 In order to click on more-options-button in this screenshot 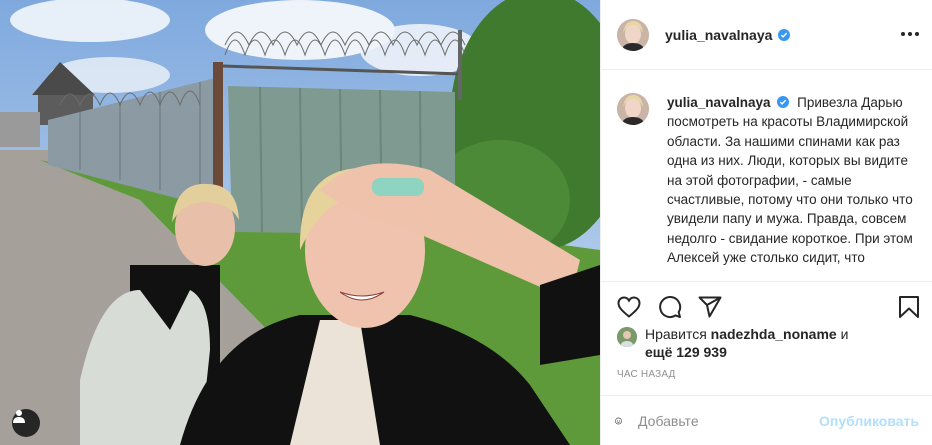, I will do `click(910, 34)`.